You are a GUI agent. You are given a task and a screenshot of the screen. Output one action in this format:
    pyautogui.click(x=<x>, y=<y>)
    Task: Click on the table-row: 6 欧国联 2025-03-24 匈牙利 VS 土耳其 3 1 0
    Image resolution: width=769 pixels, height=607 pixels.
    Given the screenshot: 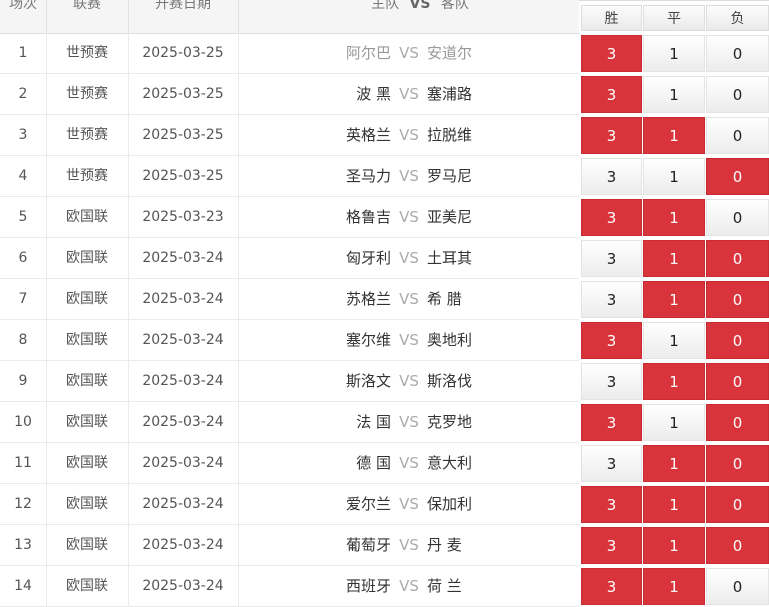 What is the action you would take?
    pyautogui.click(x=384, y=258)
    